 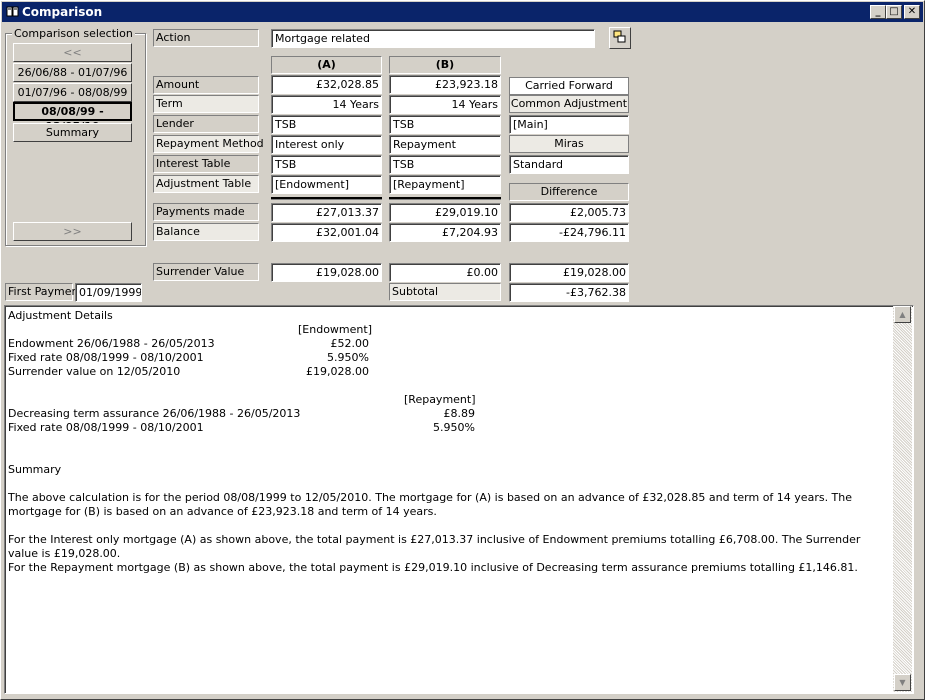 I want to click on first-payment-field: 01/09/1999, so click(x=108, y=292).